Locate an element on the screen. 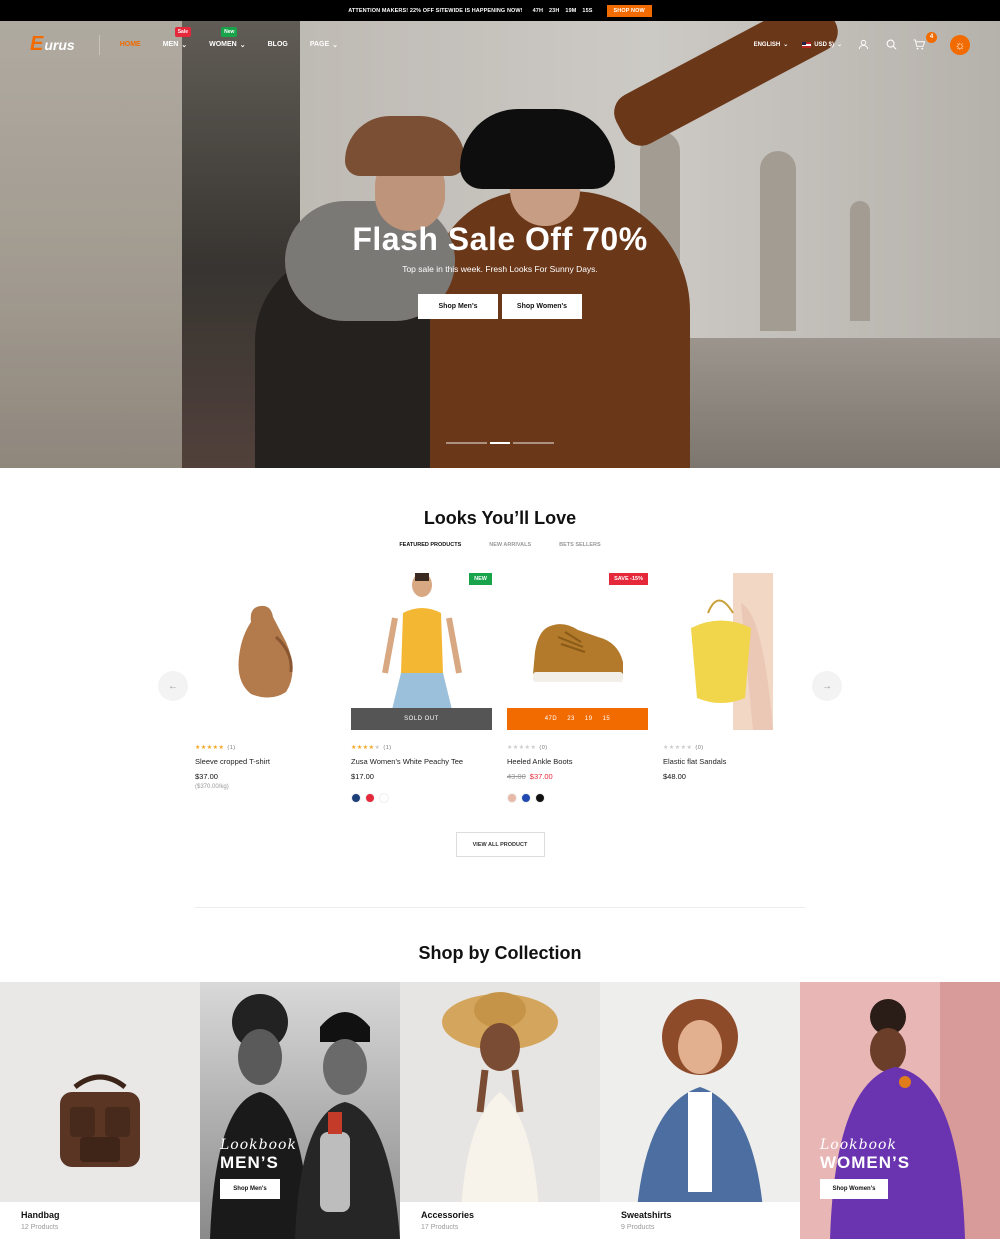  product-name: Sleeve cropped T-shirt is located at coordinates (265, 761).